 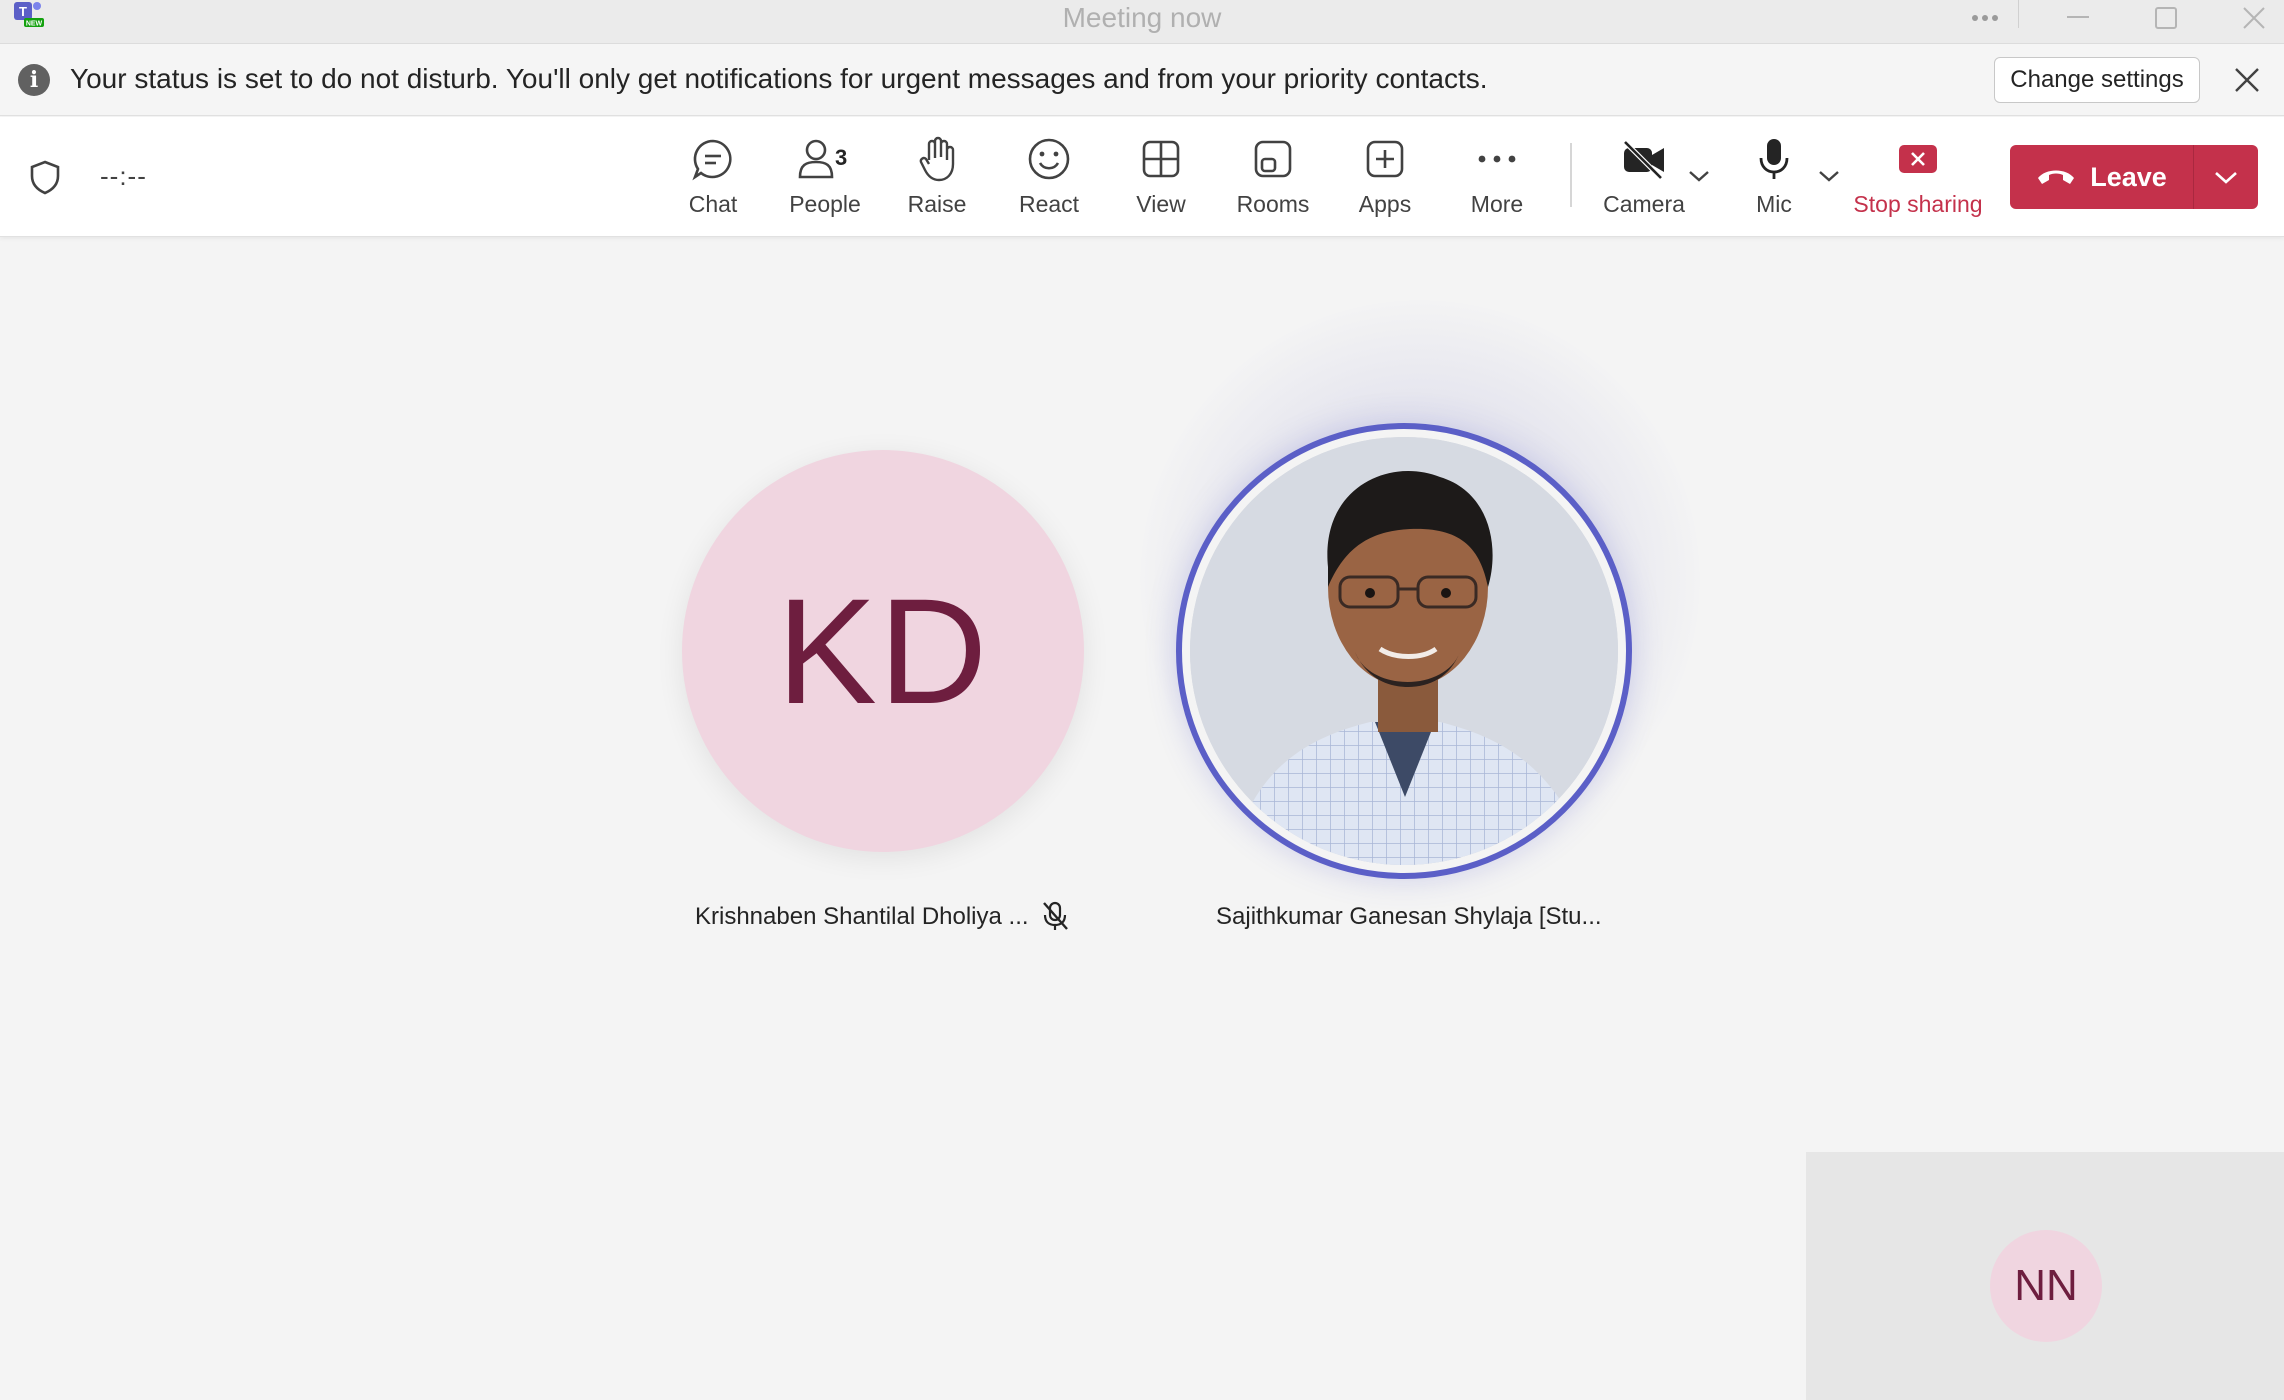 What do you see at coordinates (937, 204) in the screenshot?
I see `raise-label: Raise` at bounding box center [937, 204].